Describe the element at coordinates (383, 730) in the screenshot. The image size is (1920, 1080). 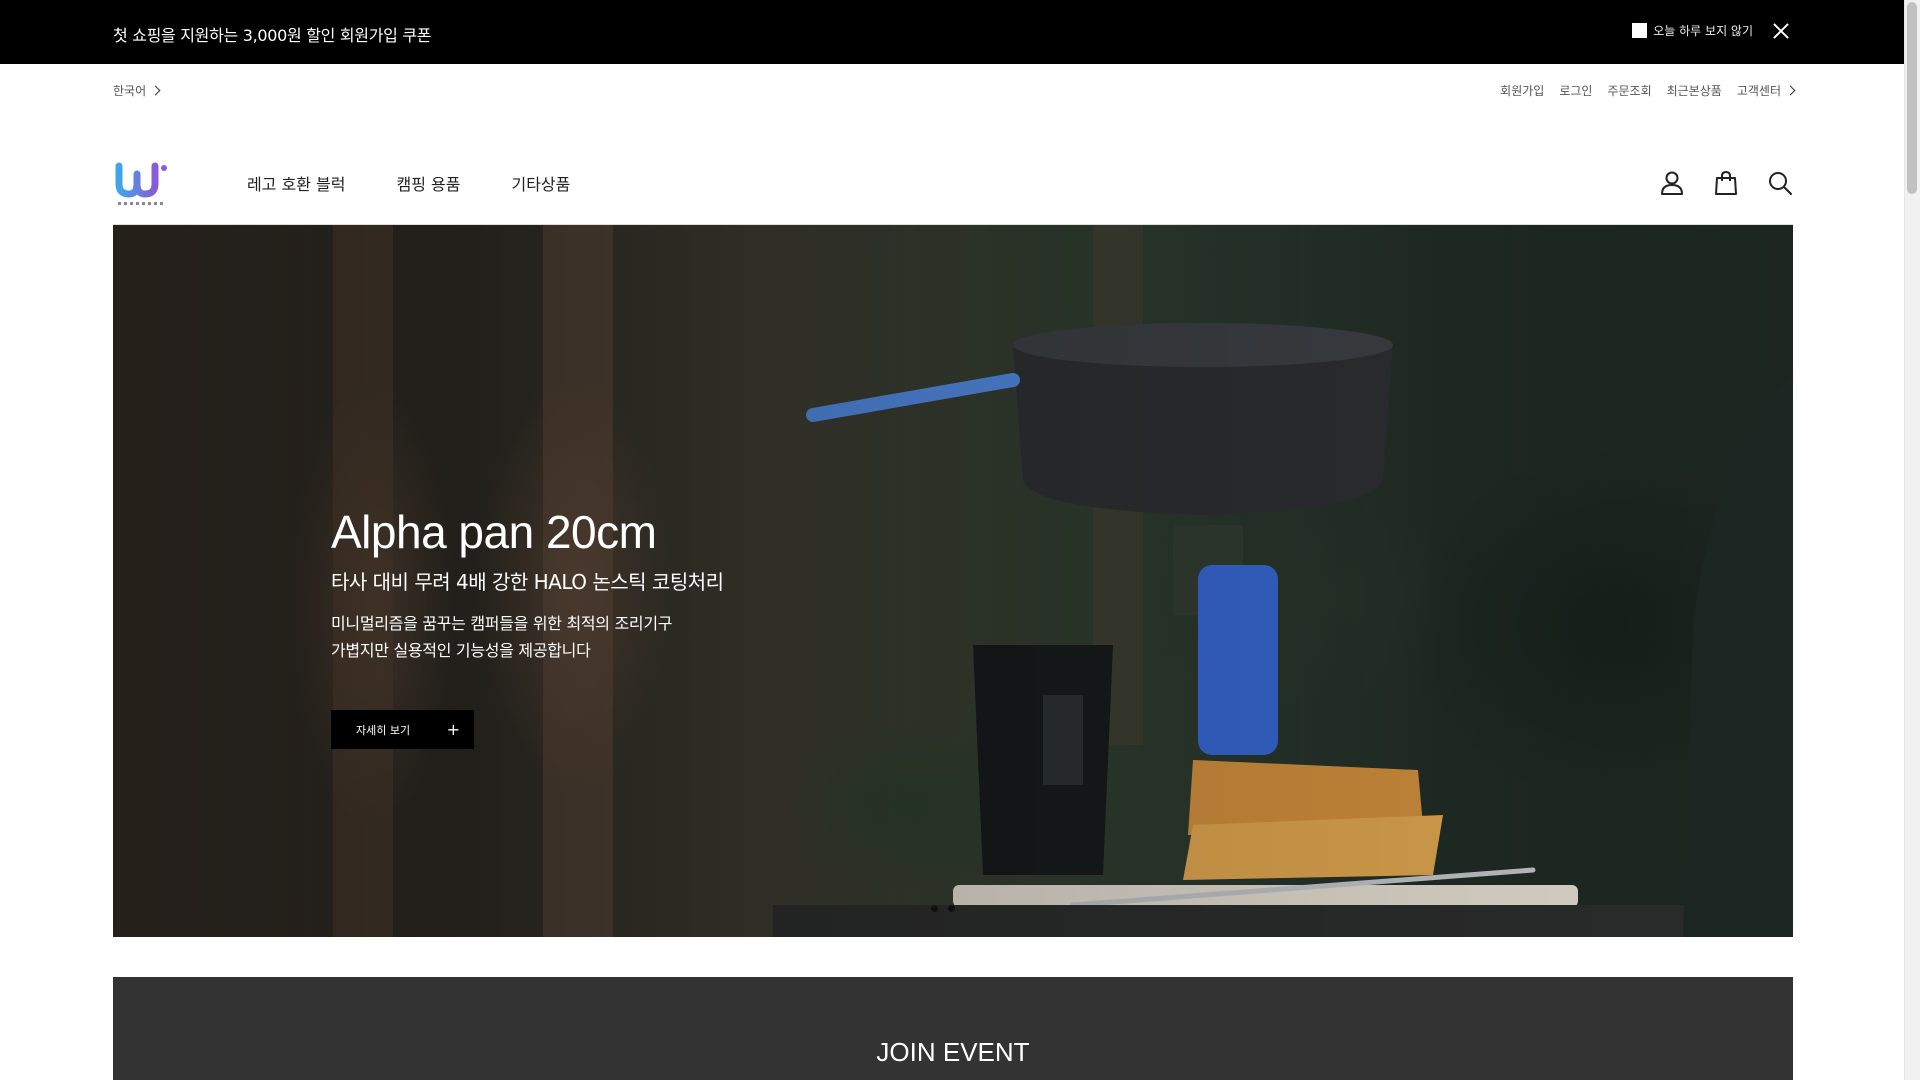
I see `view-details-label: 자세히 보기` at that location.